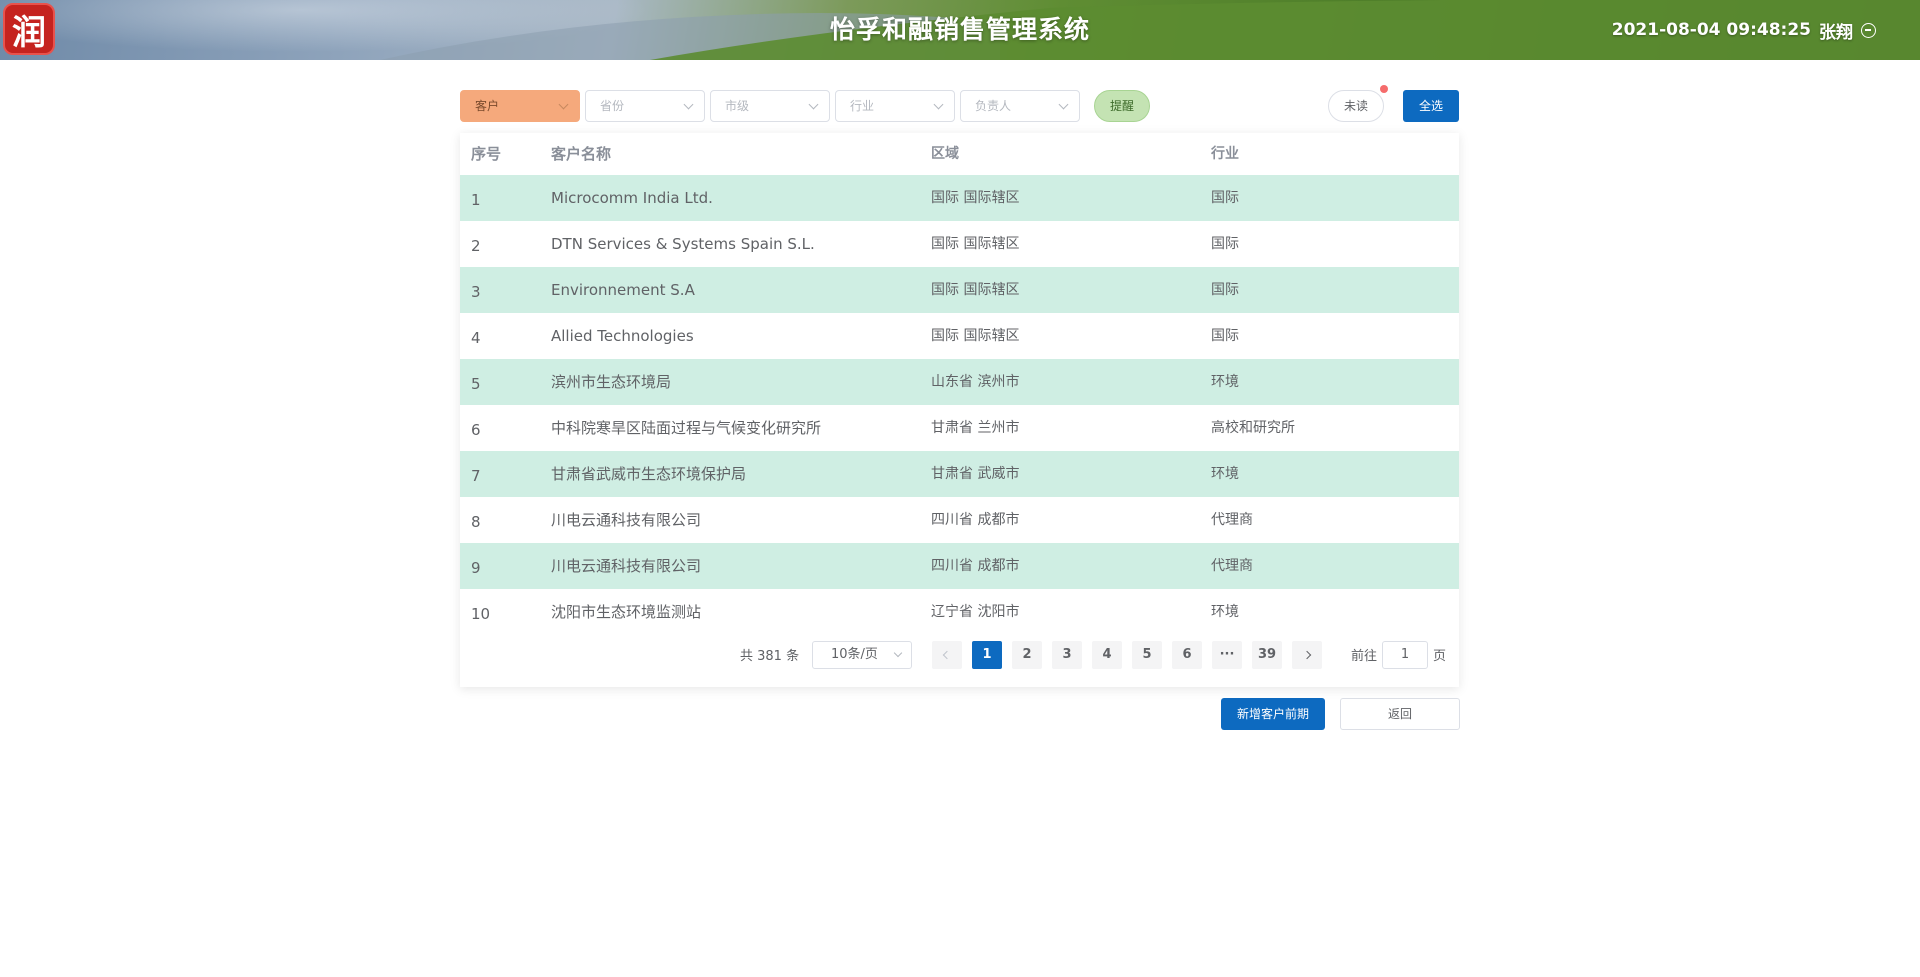 This screenshot has width=1920, height=977. What do you see at coordinates (1225, 154) in the screenshot?
I see `column-header-industry: 行业` at bounding box center [1225, 154].